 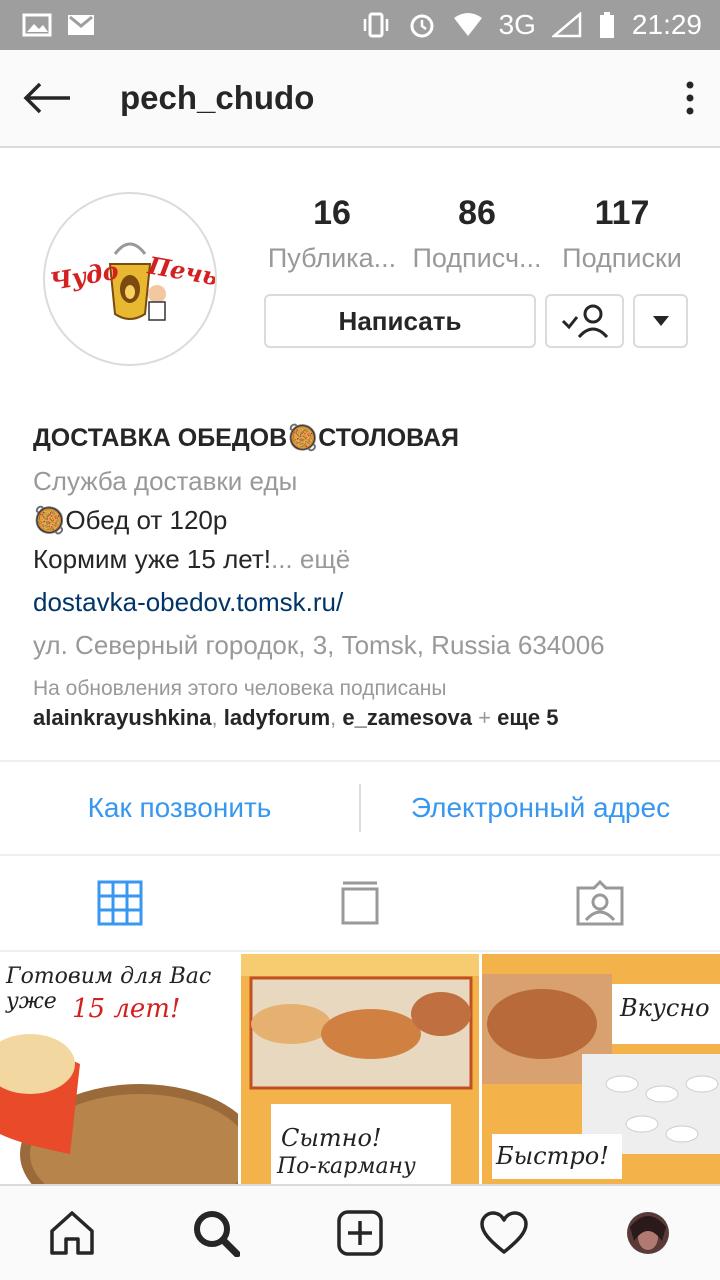 What do you see at coordinates (179, 808) in the screenshot?
I see `call-button: Как позвонить` at bounding box center [179, 808].